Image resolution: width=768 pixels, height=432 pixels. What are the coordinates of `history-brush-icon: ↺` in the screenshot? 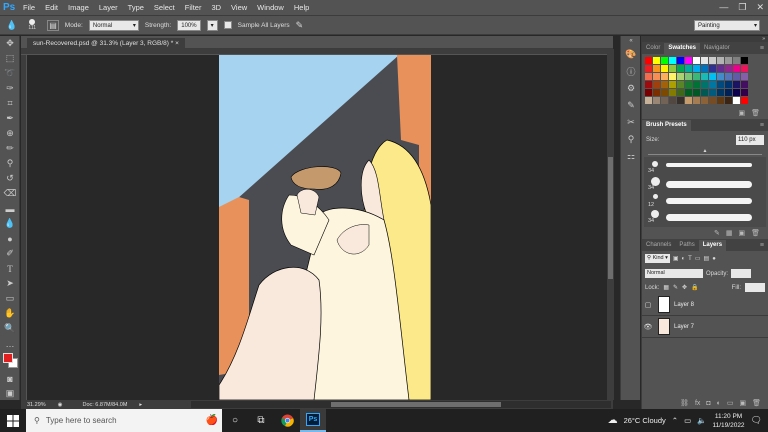 It's located at (10, 178).